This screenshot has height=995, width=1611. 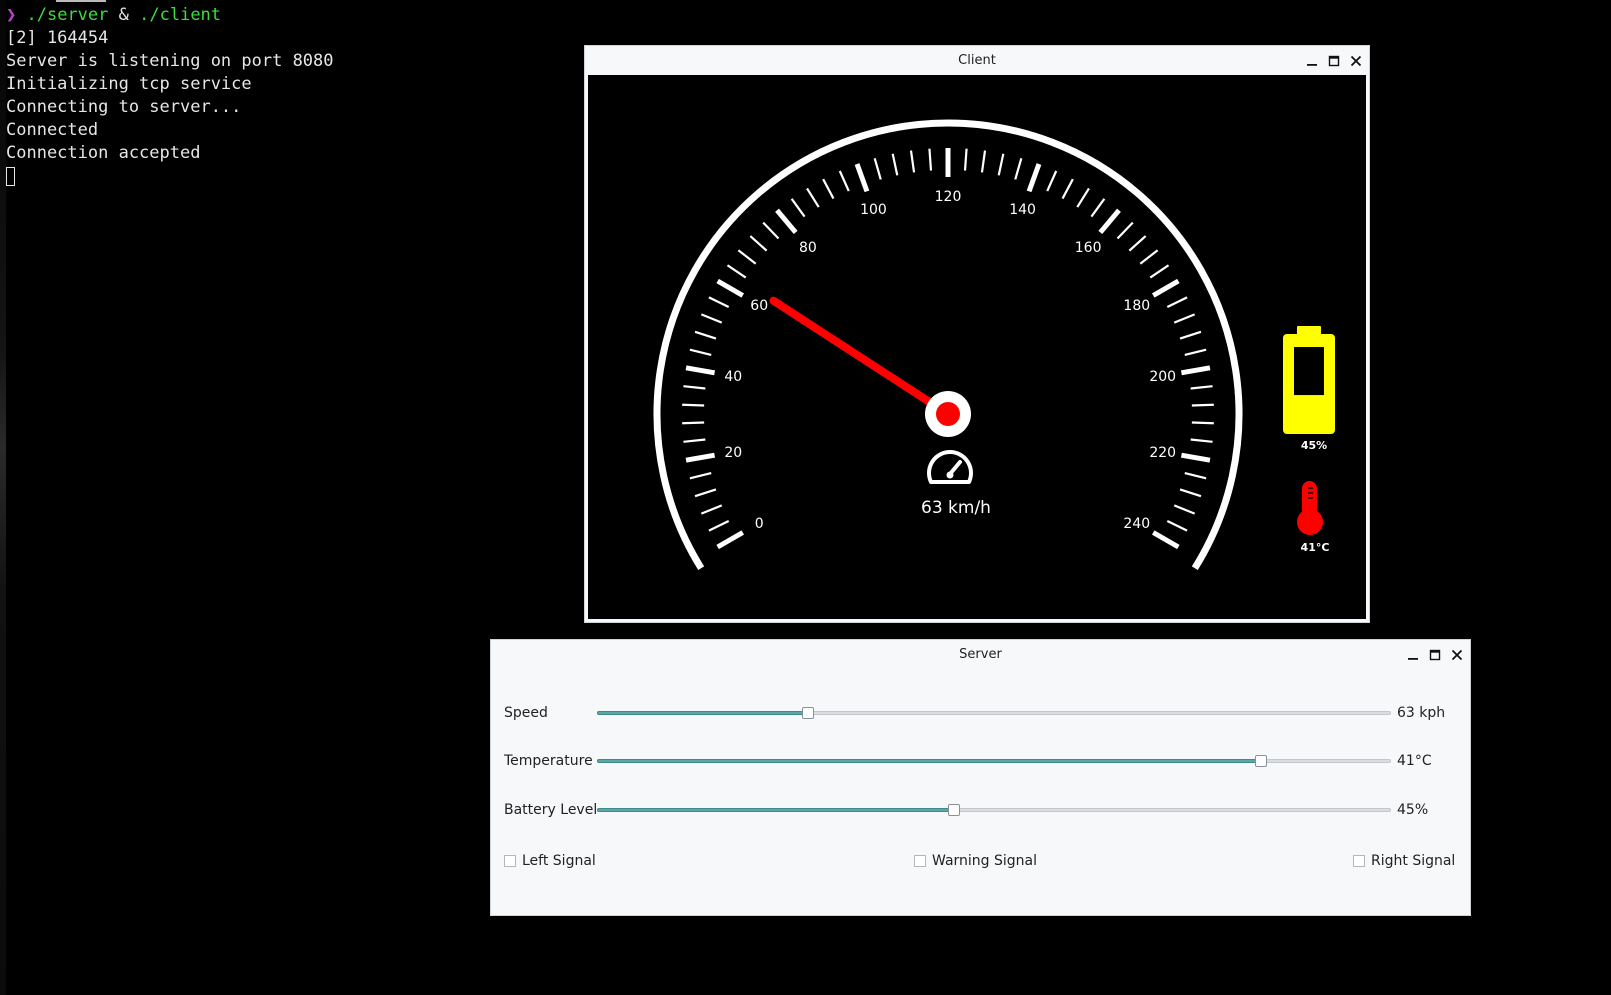 What do you see at coordinates (860, 357) in the screenshot?
I see `speed-needle` at bounding box center [860, 357].